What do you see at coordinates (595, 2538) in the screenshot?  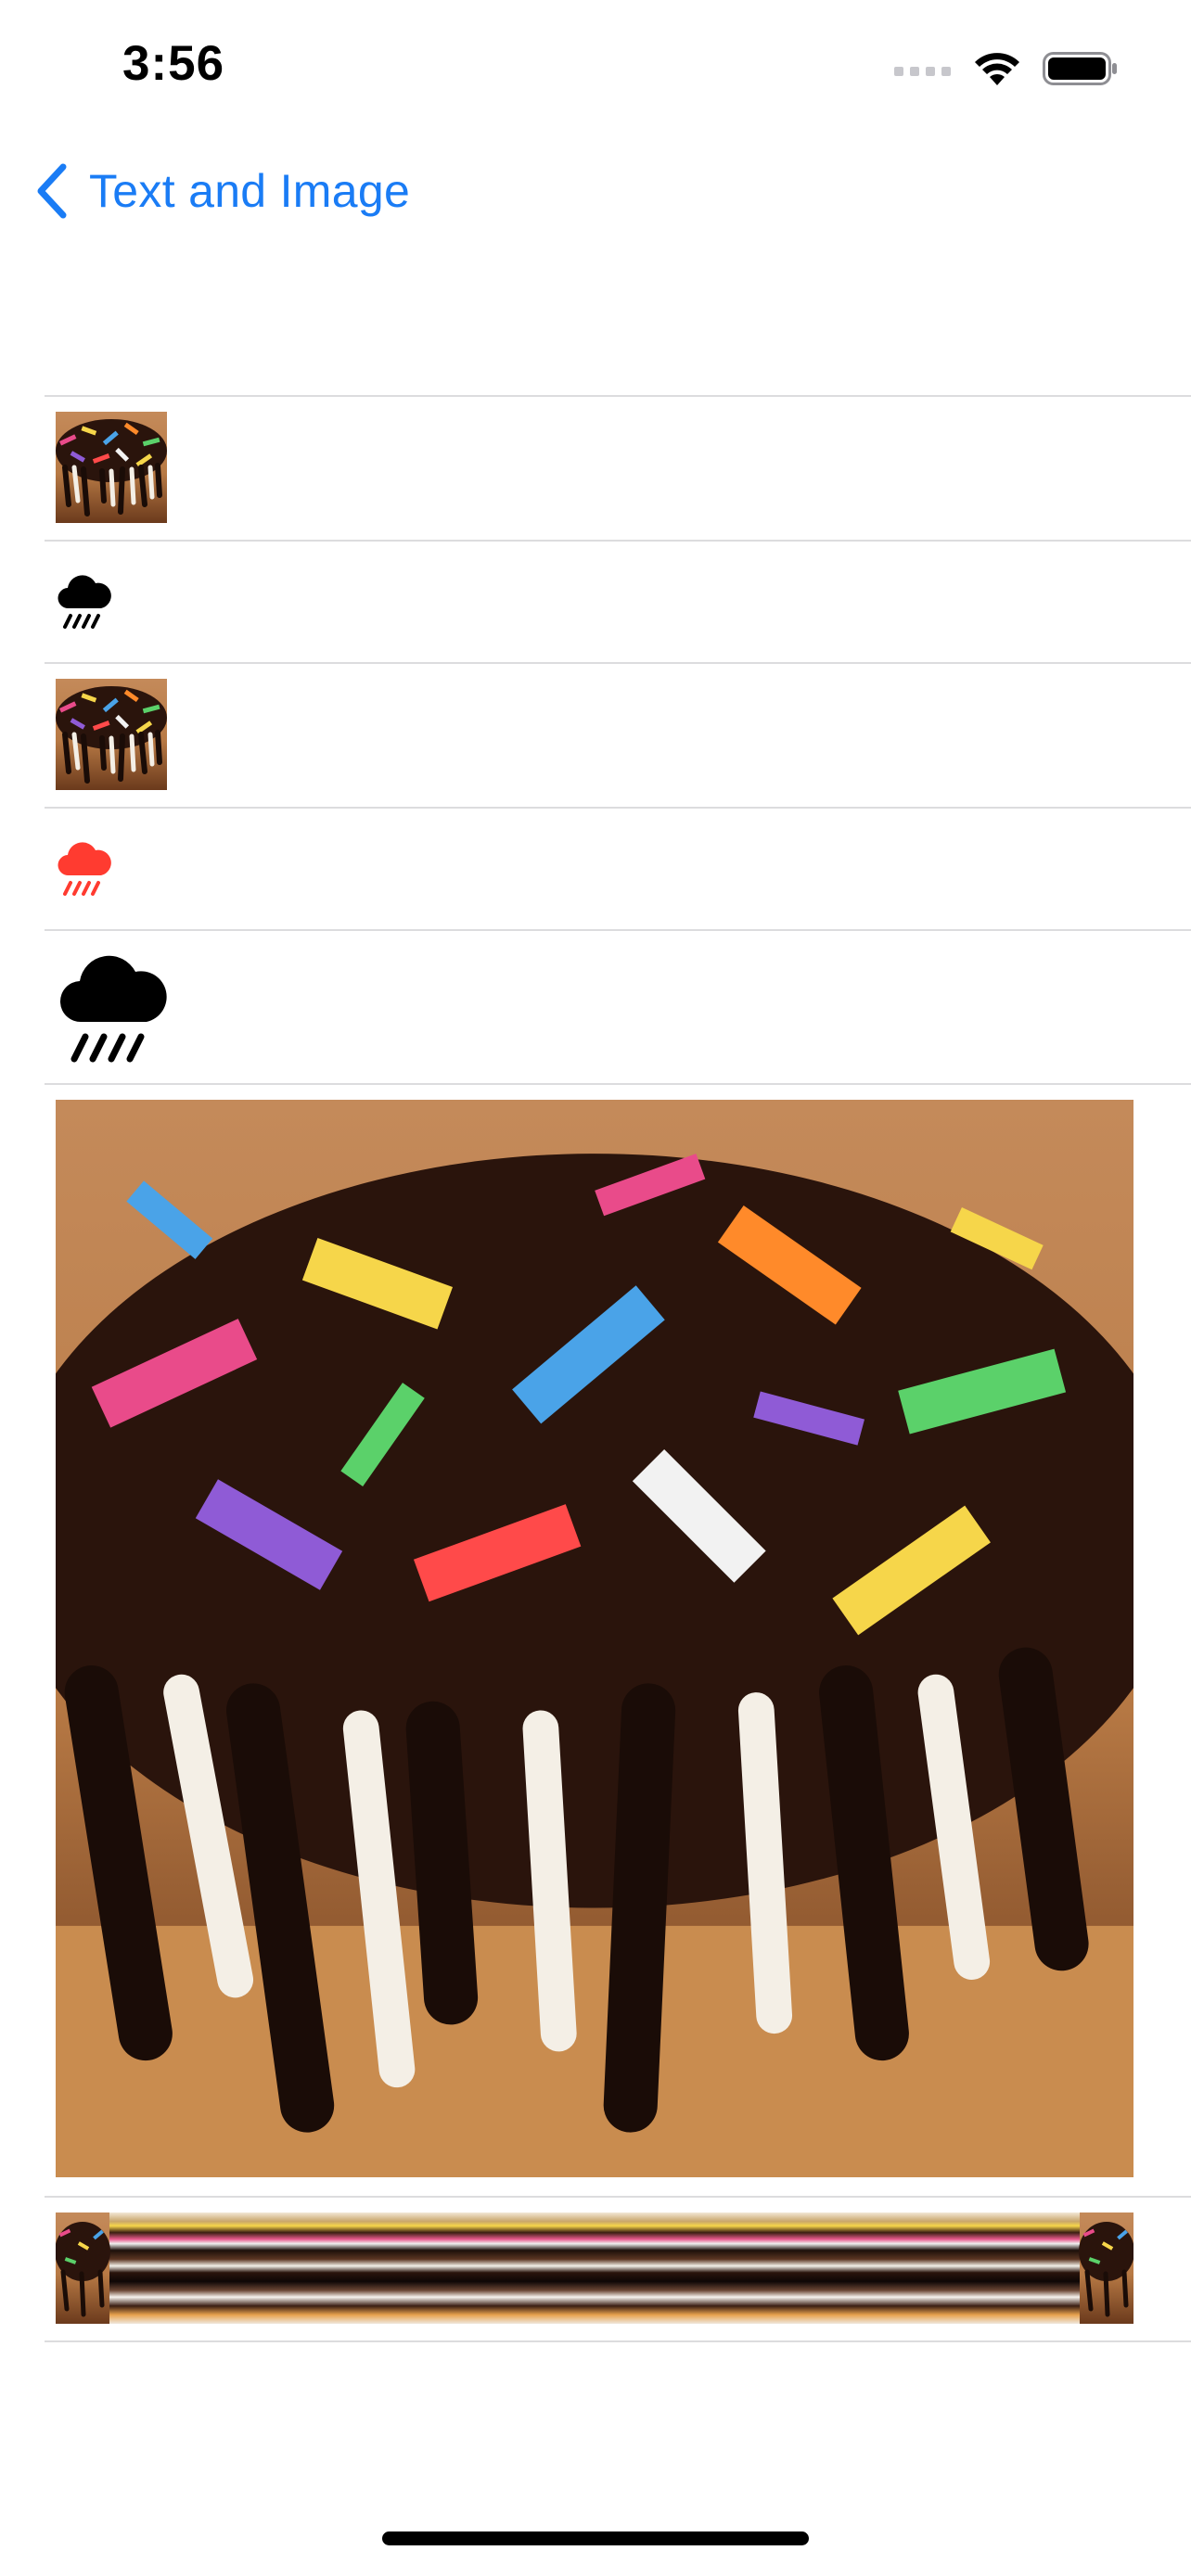 I see `home-indicator` at bounding box center [595, 2538].